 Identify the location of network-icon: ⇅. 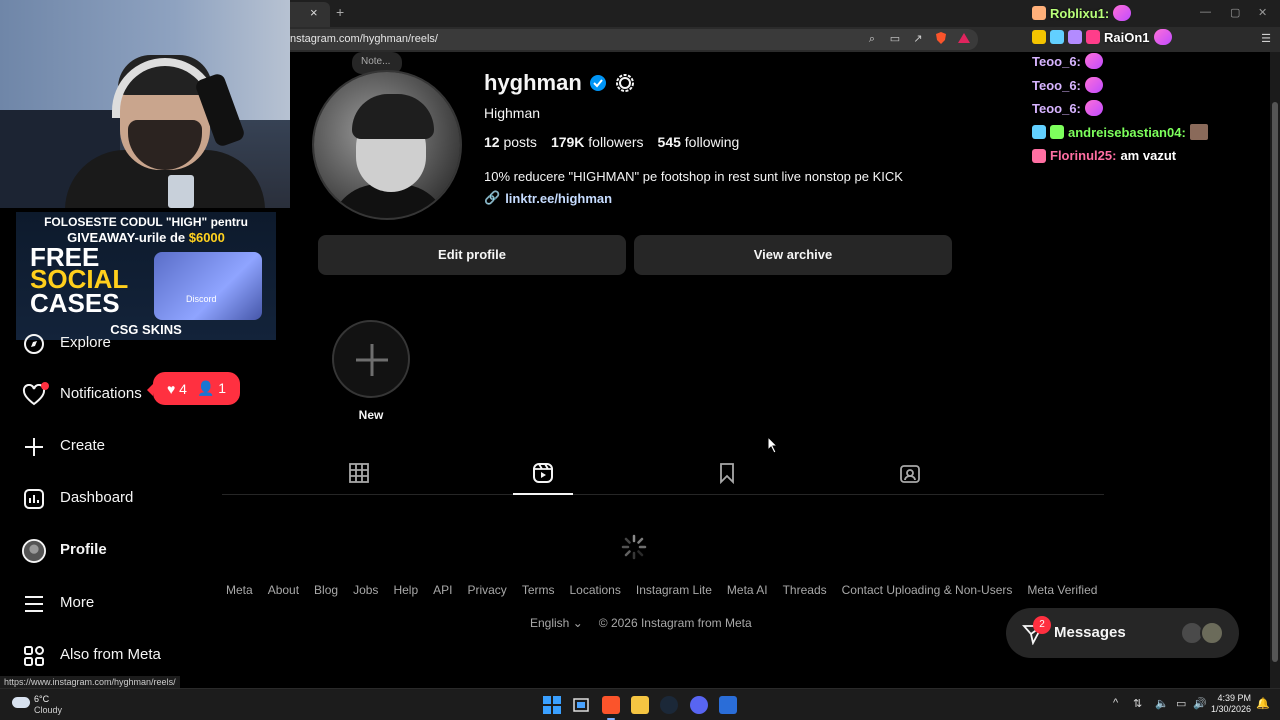
(1137, 703).